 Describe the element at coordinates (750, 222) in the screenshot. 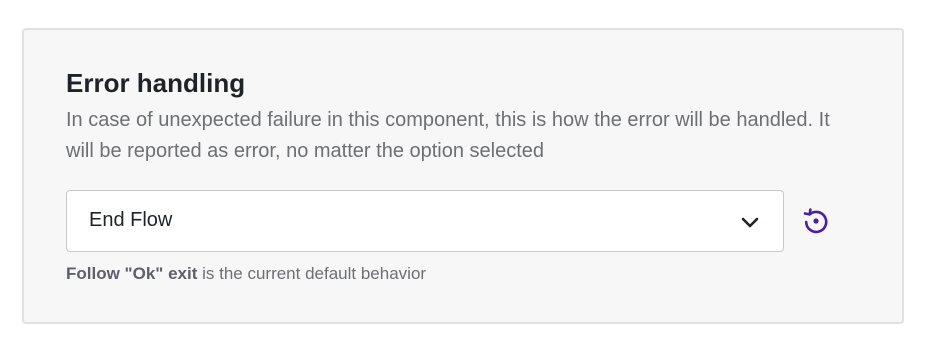

I see `chevron-down-icon` at that location.